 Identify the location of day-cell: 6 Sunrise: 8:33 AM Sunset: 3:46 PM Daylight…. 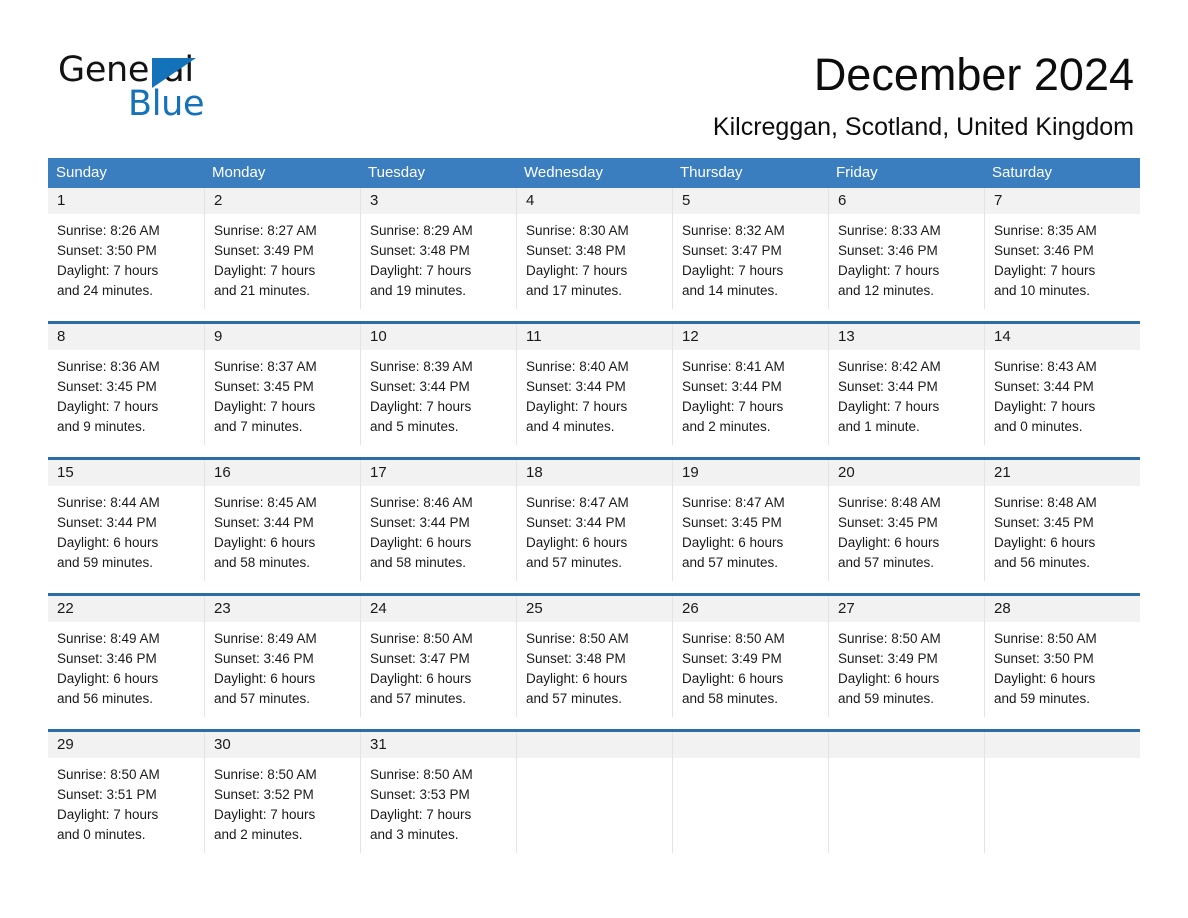
(906, 248).